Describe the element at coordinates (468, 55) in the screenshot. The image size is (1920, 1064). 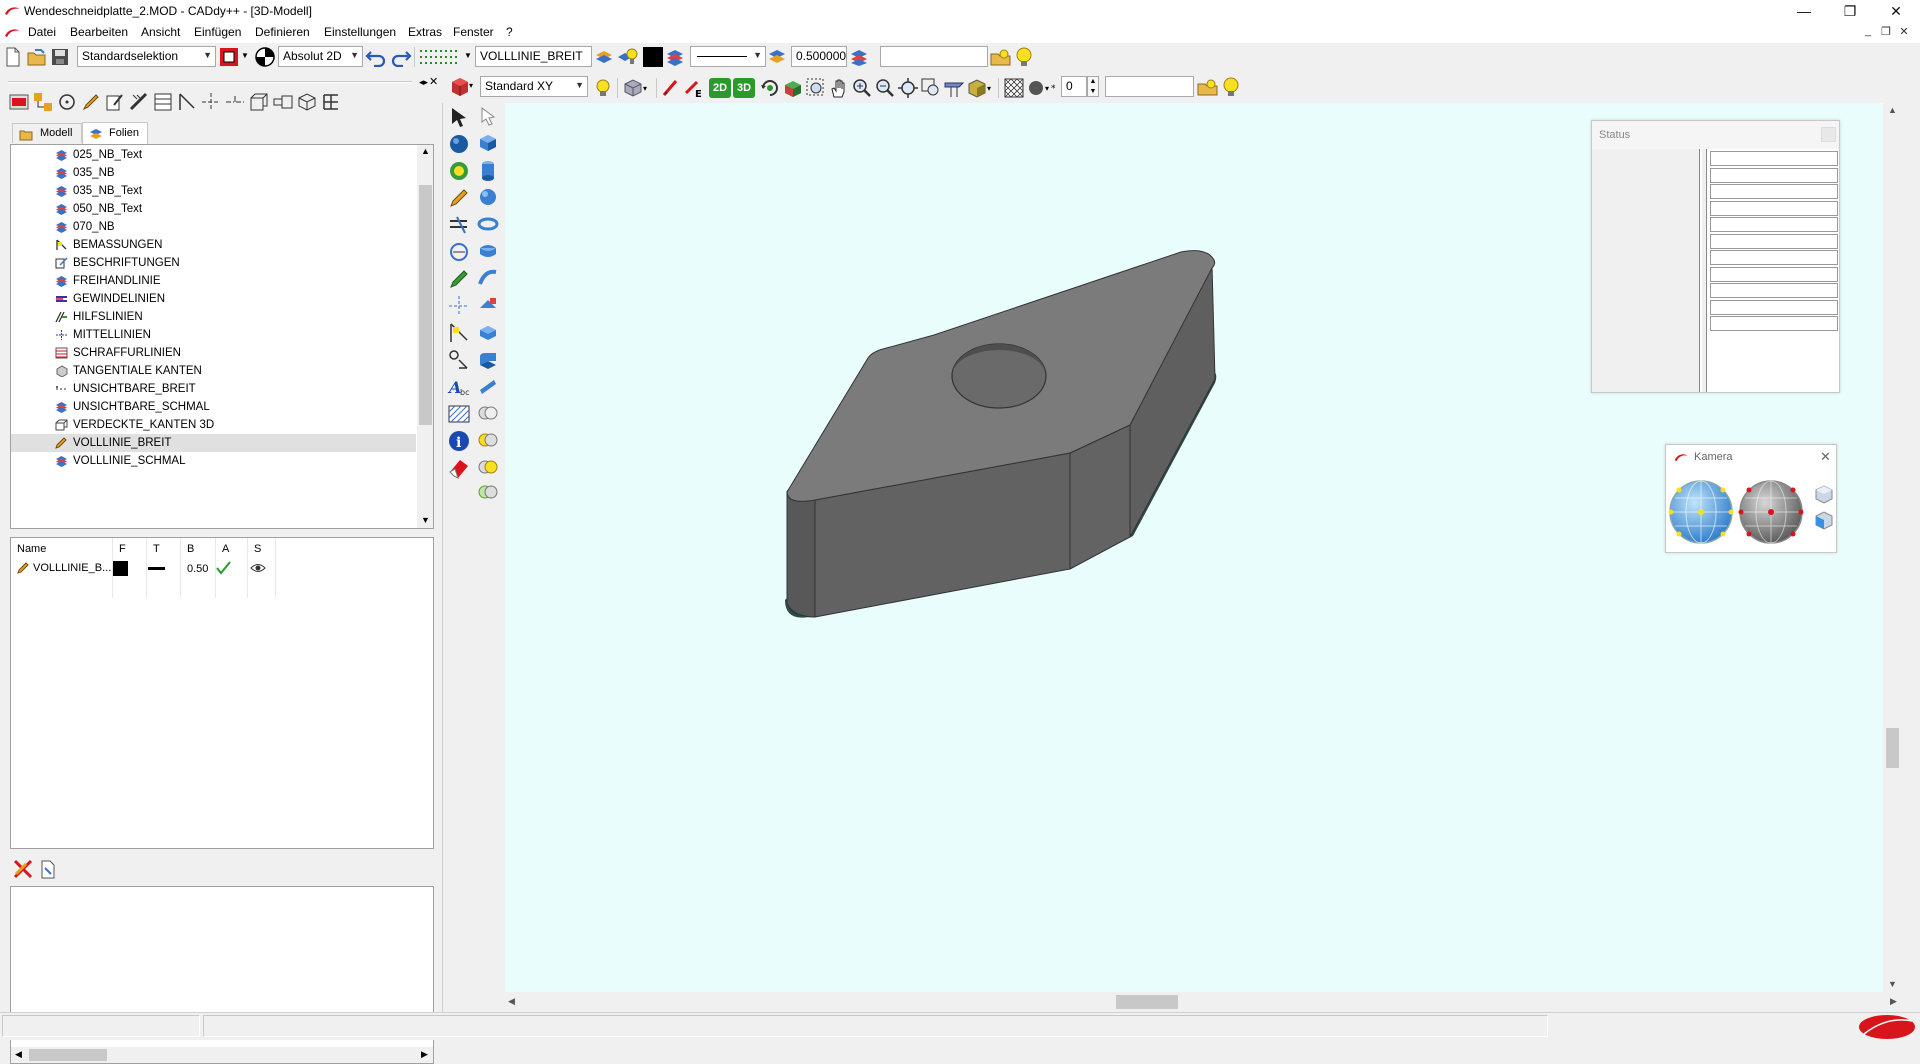
I see `chevron-down-icon: ▼` at that location.